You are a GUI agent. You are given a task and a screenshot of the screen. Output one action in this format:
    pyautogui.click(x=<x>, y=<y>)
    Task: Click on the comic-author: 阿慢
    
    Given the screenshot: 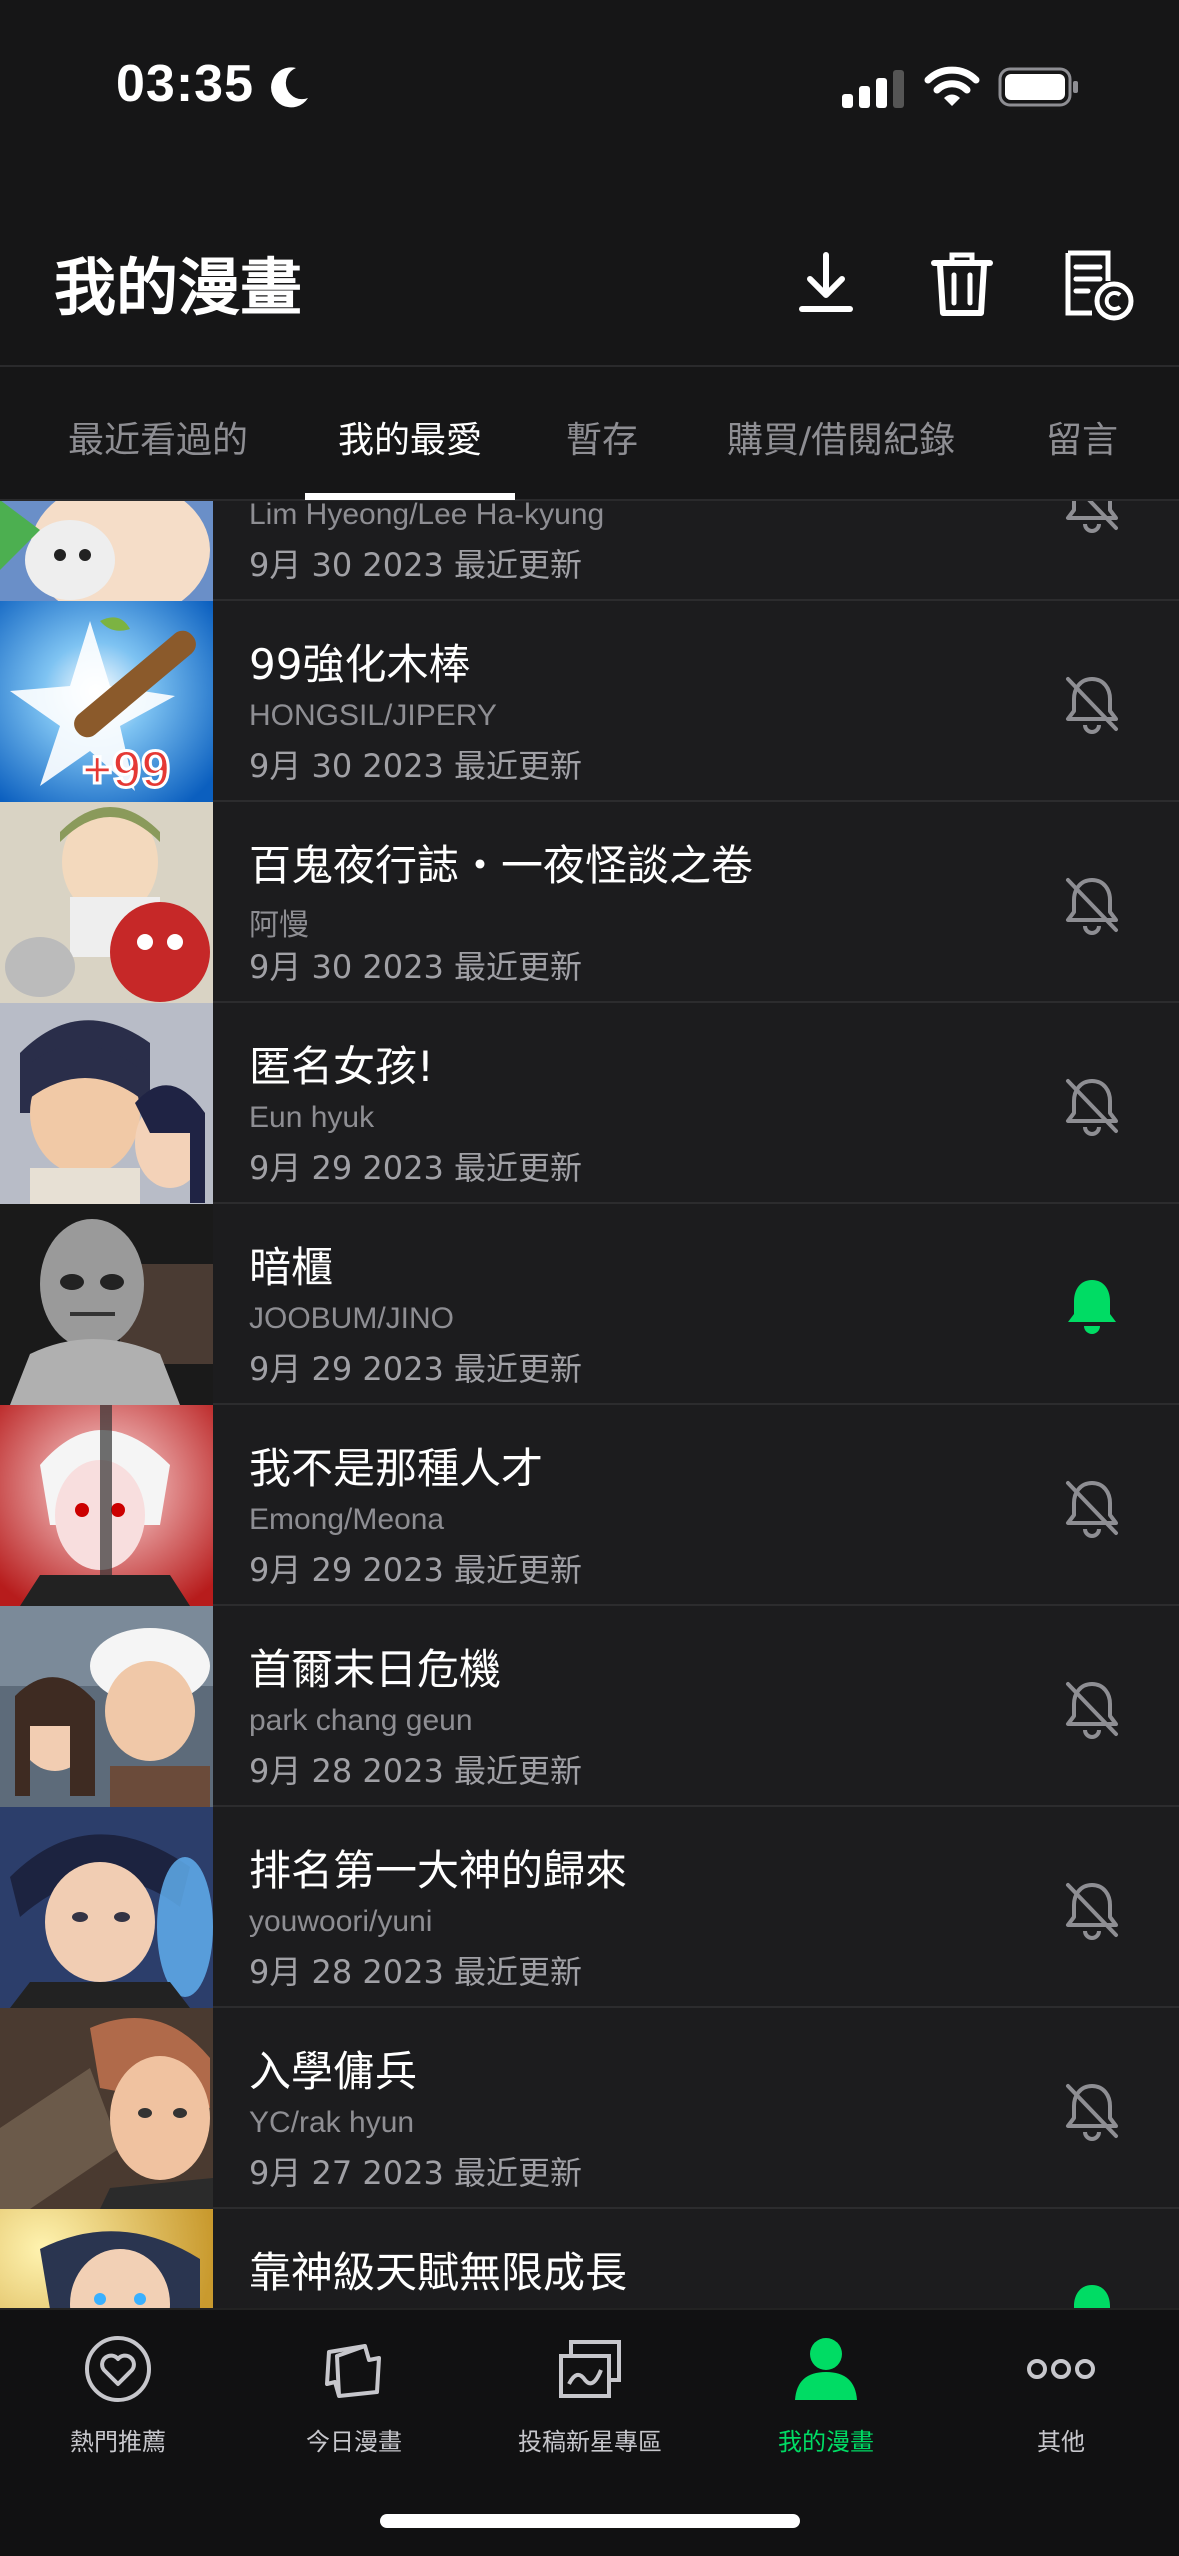 What is the action you would take?
    pyautogui.click(x=279, y=925)
    